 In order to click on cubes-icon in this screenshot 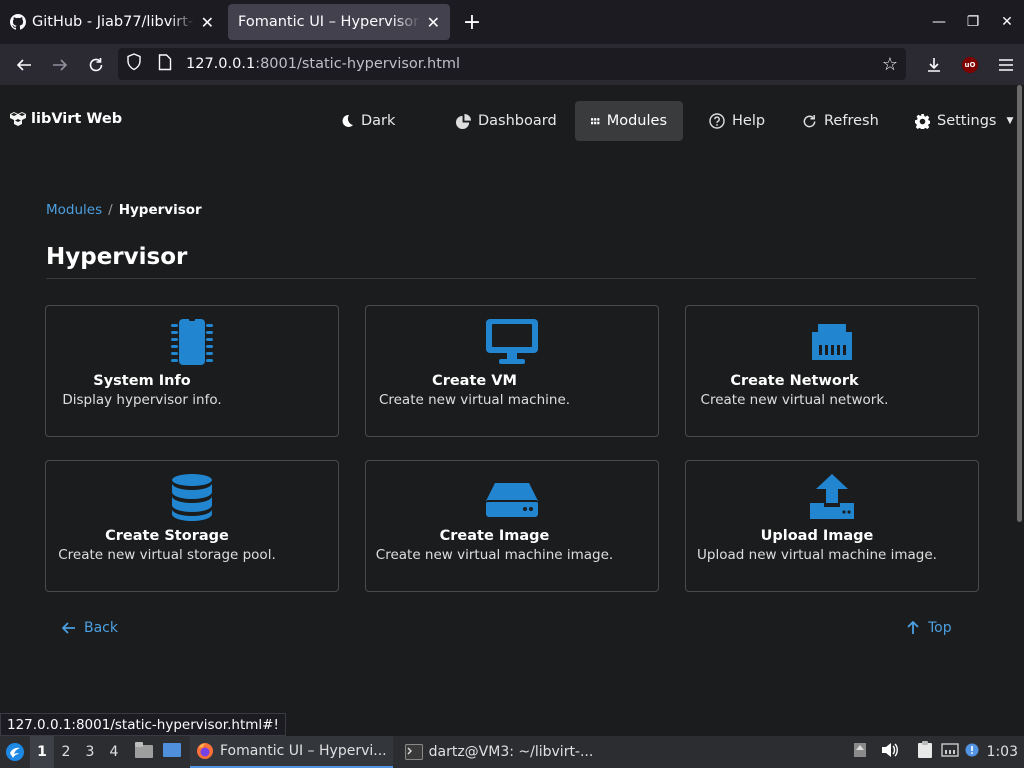, I will do `click(18, 119)`.